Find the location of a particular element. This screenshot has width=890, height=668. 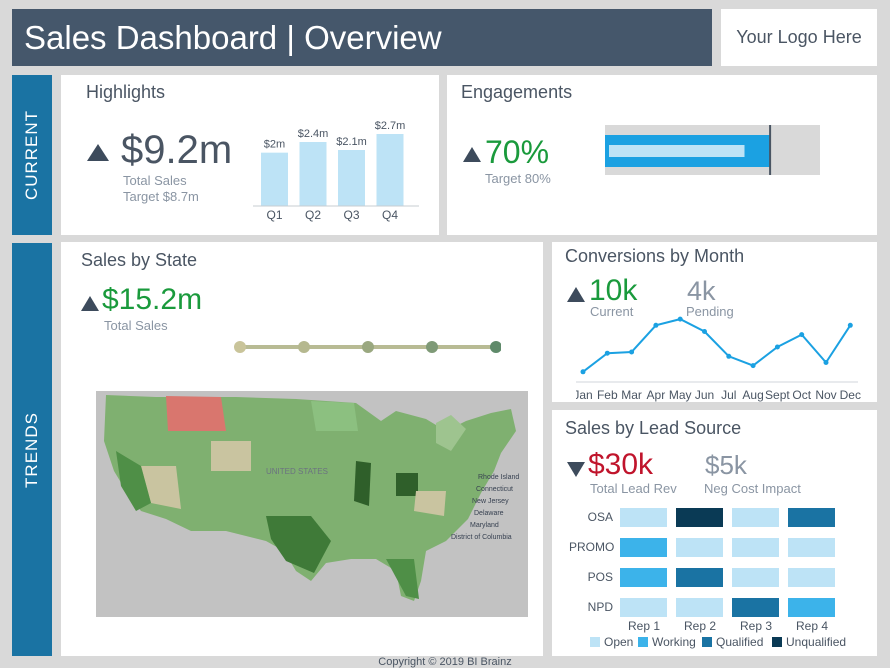

logo-placeholder: Your Logo Here is located at coordinates (799, 37).